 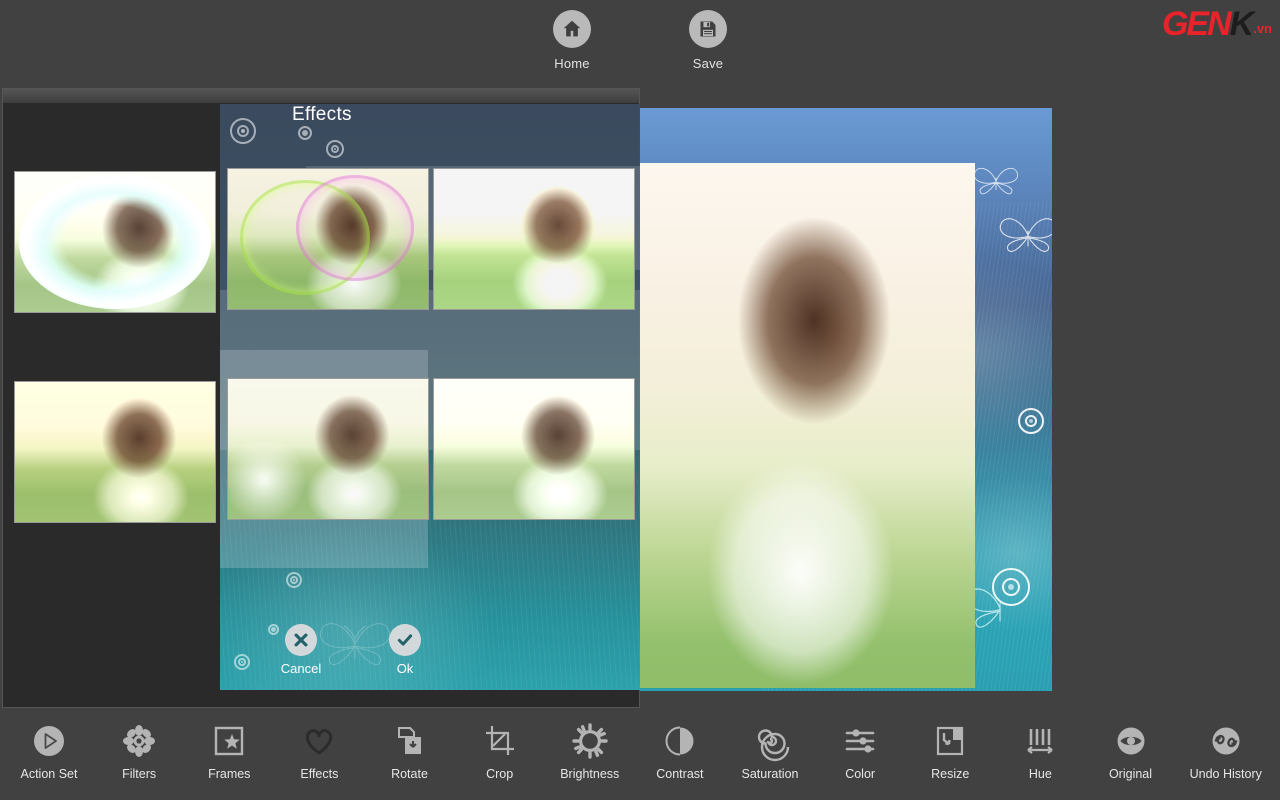 I want to click on tool-label: Saturation, so click(x=770, y=774).